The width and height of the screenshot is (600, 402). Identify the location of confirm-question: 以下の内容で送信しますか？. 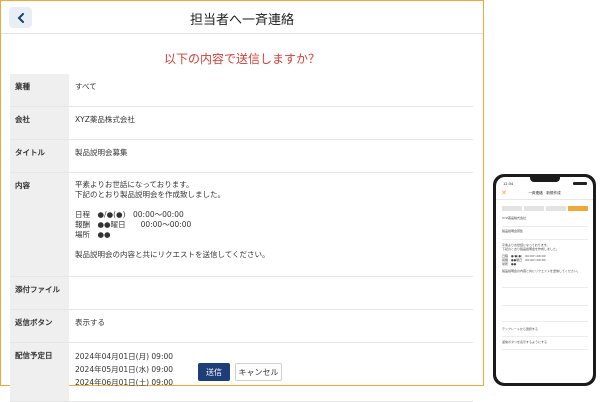
(241, 59).